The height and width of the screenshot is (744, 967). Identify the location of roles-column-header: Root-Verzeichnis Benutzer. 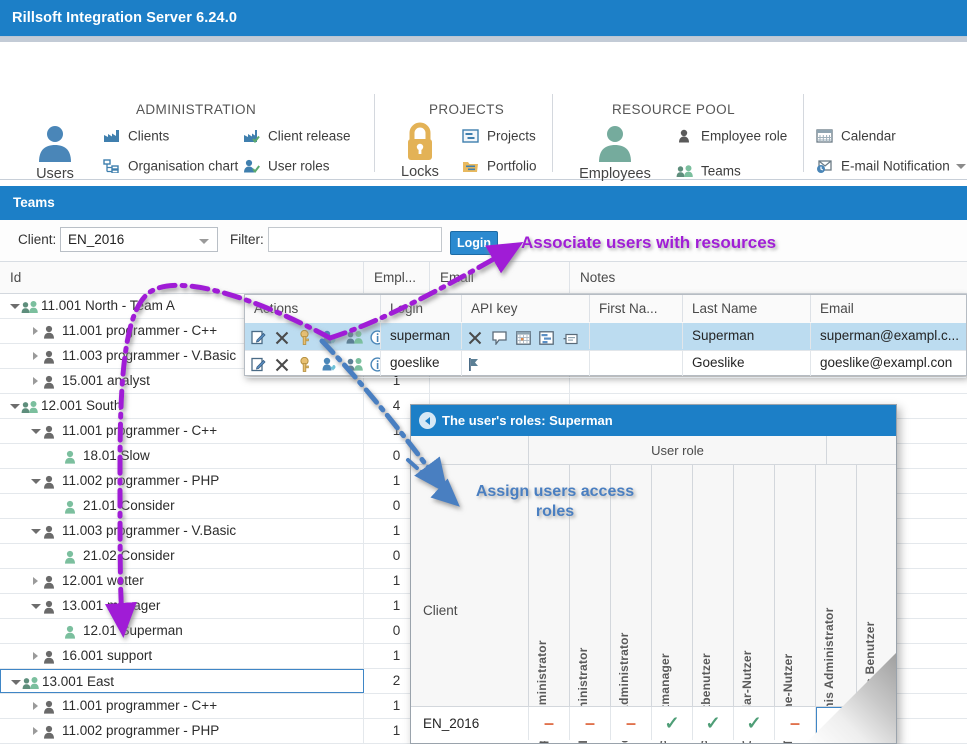
(876, 604).